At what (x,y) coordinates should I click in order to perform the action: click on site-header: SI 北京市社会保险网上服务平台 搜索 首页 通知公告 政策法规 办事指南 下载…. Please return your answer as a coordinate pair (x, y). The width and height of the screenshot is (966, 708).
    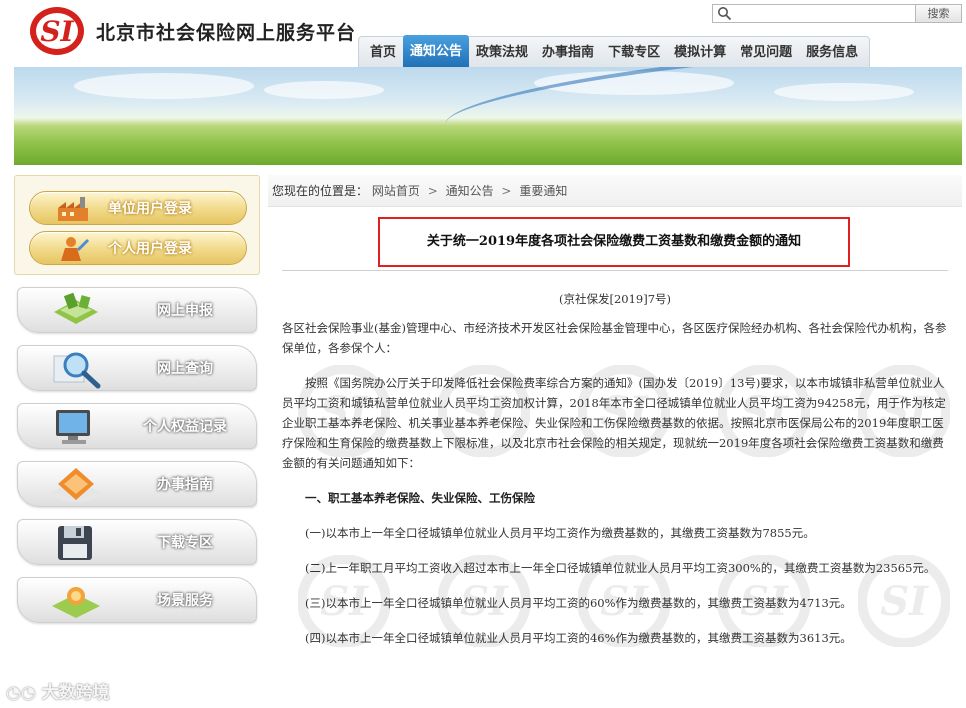
    Looking at the image, I should click on (483, 34).